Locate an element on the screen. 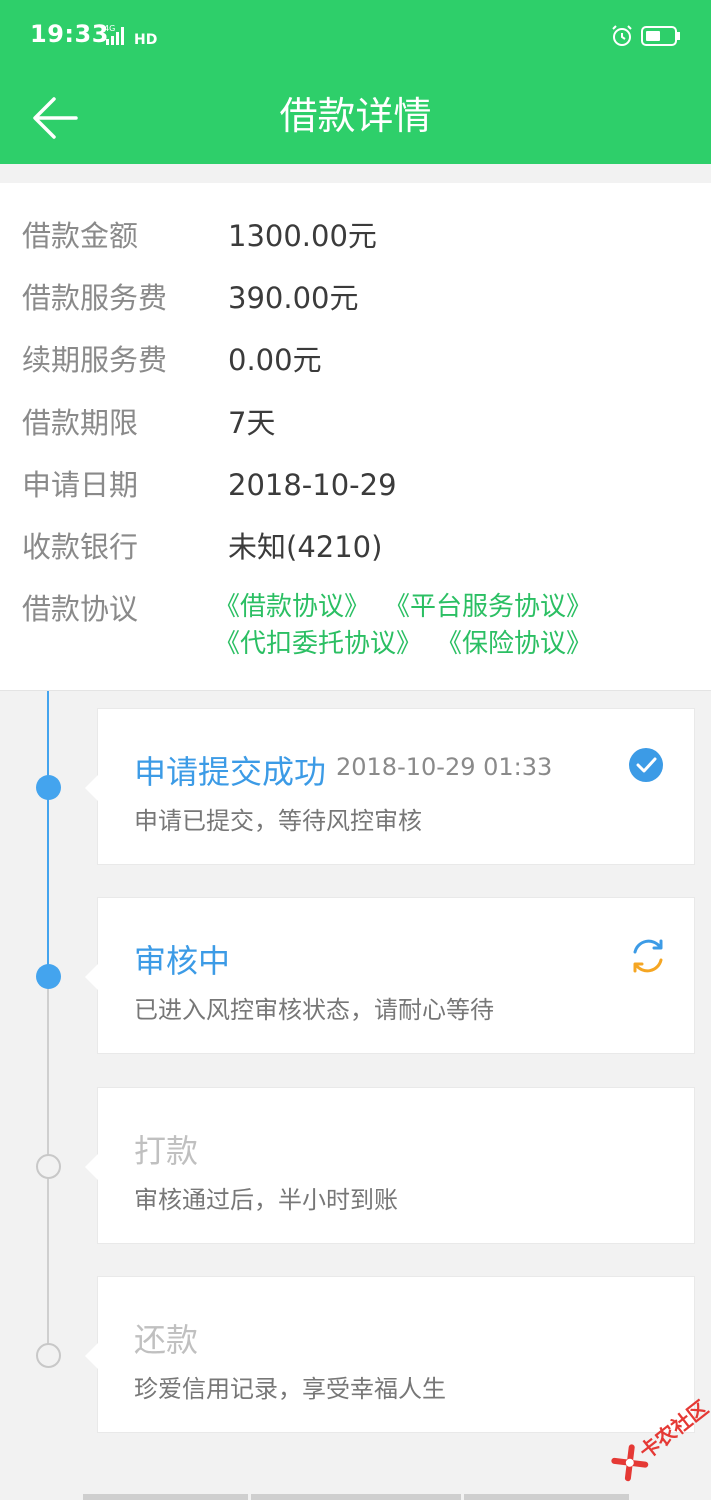 The width and height of the screenshot is (711, 1500). link-withholding-agreement: 《代扣委托协议》 is located at coordinates (318, 644).